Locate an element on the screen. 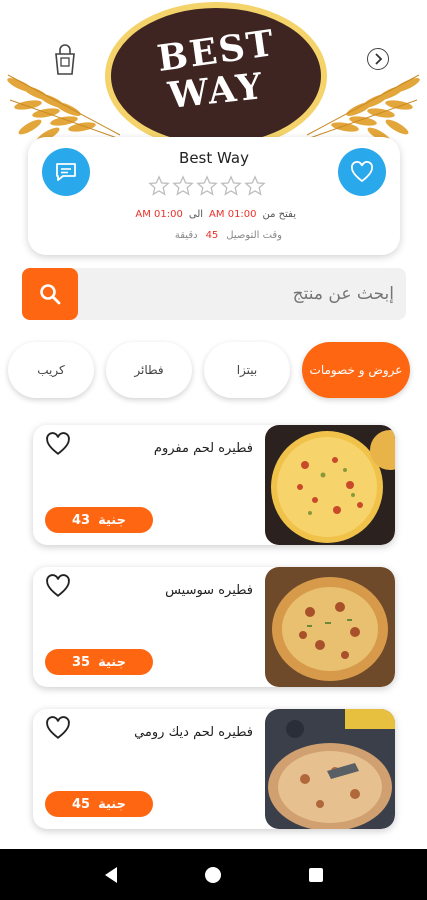  product-name: فطيره لحم ديك رومي is located at coordinates (193, 732).